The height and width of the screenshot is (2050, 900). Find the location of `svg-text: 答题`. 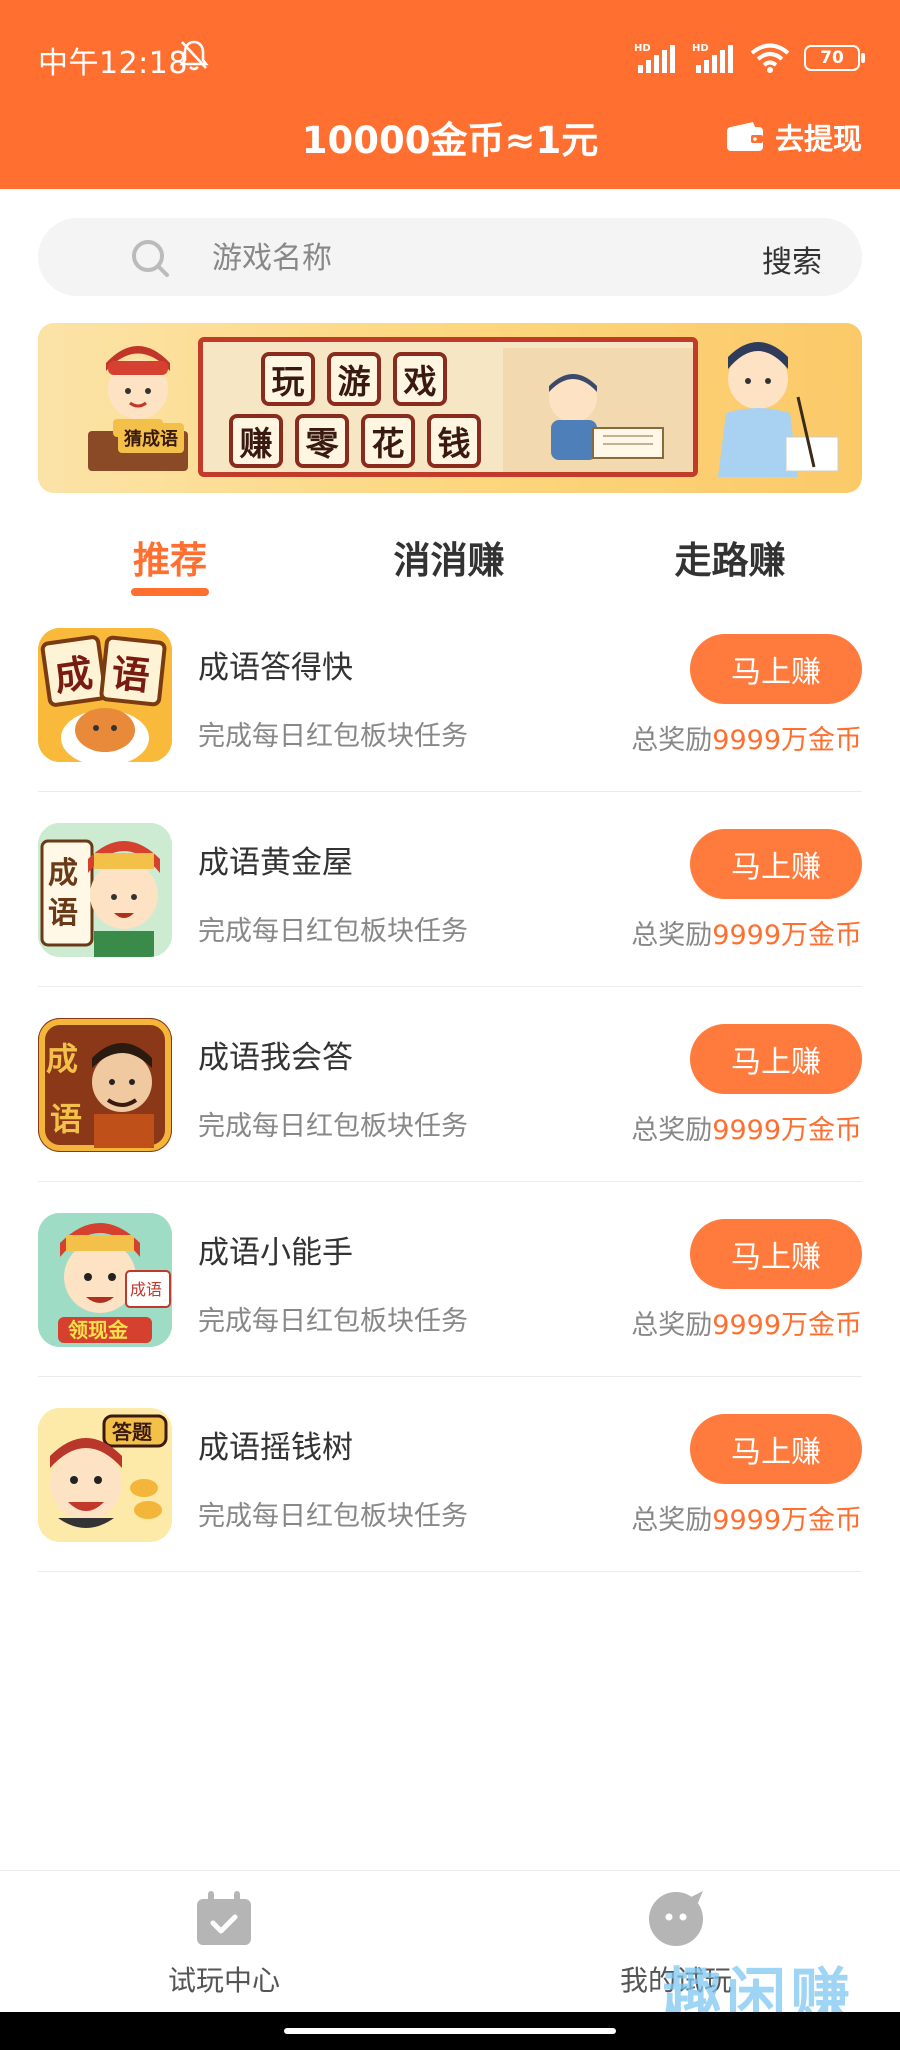

svg-text: 答题 is located at coordinates (132, 1432).